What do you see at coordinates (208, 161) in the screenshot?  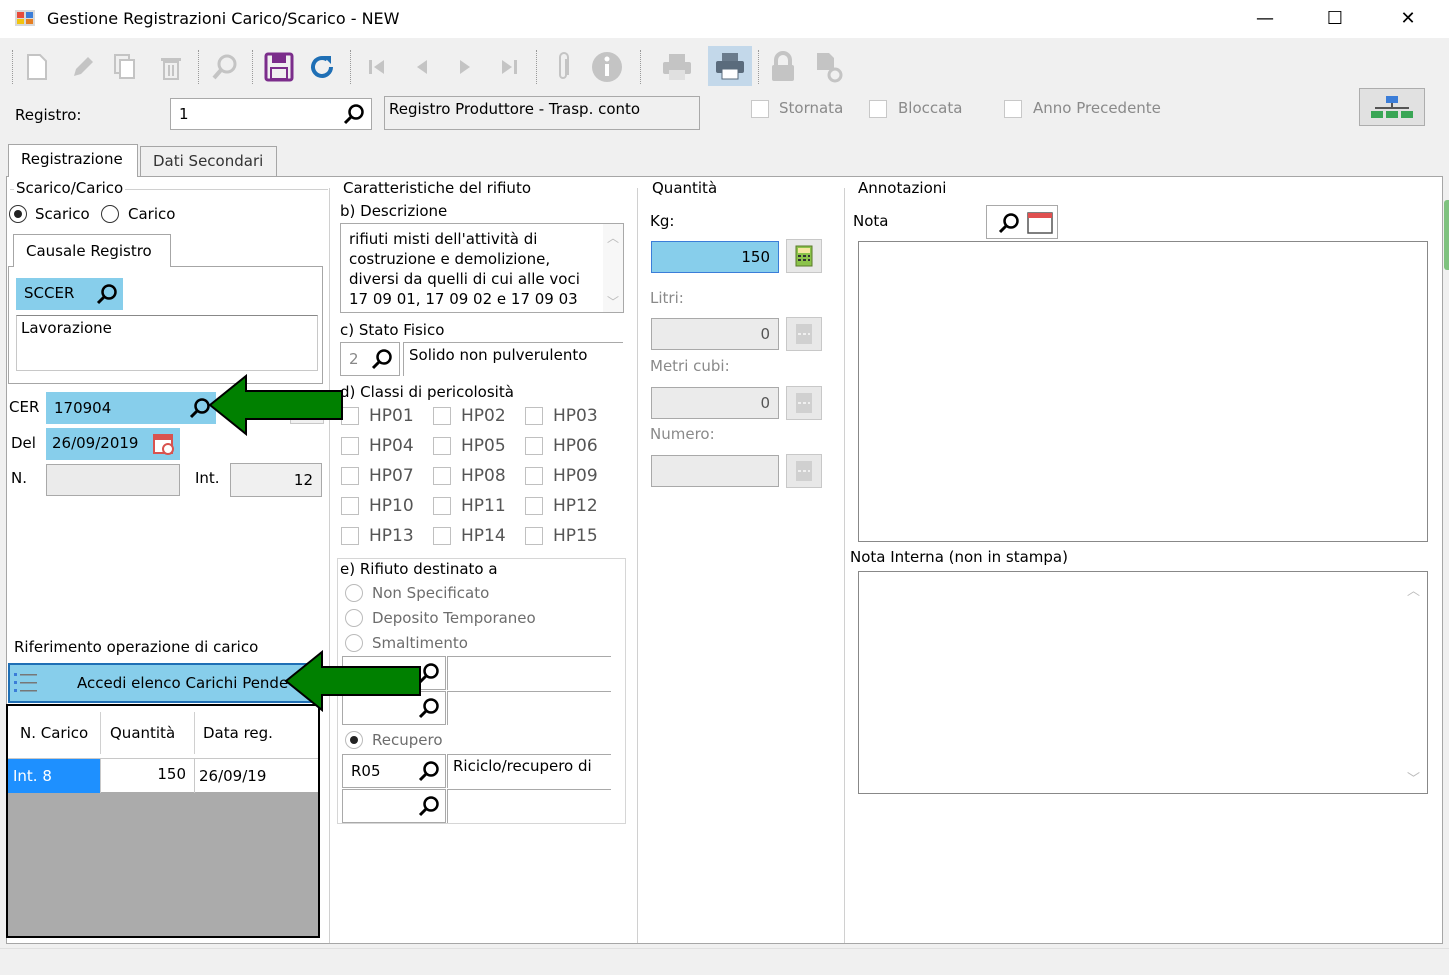 I see `tab-dati-secondari: Dati Secondari` at bounding box center [208, 161].